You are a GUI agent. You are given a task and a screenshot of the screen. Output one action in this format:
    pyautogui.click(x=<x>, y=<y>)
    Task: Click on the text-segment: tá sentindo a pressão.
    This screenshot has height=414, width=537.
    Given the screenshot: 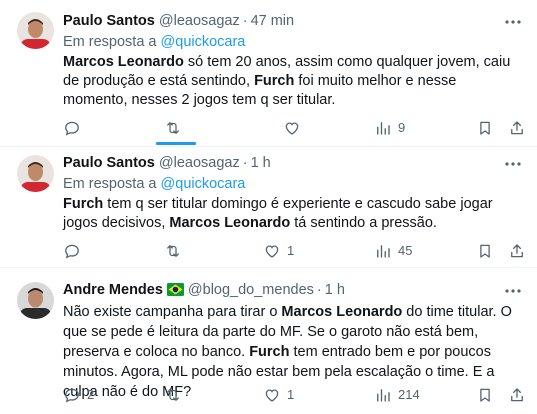 What is the action you would take?
    pyautogui.click(x=363, y=223)
    